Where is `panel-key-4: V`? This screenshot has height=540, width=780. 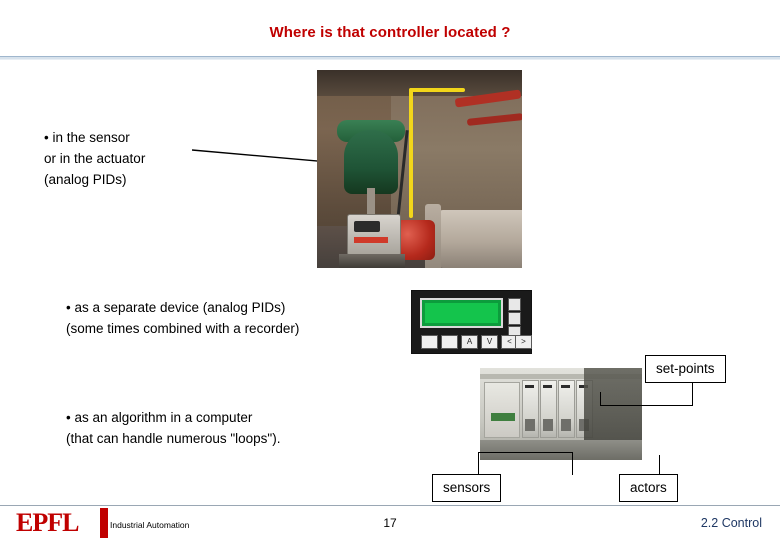
panel-key-4: V is located at coordinates (489, 342).